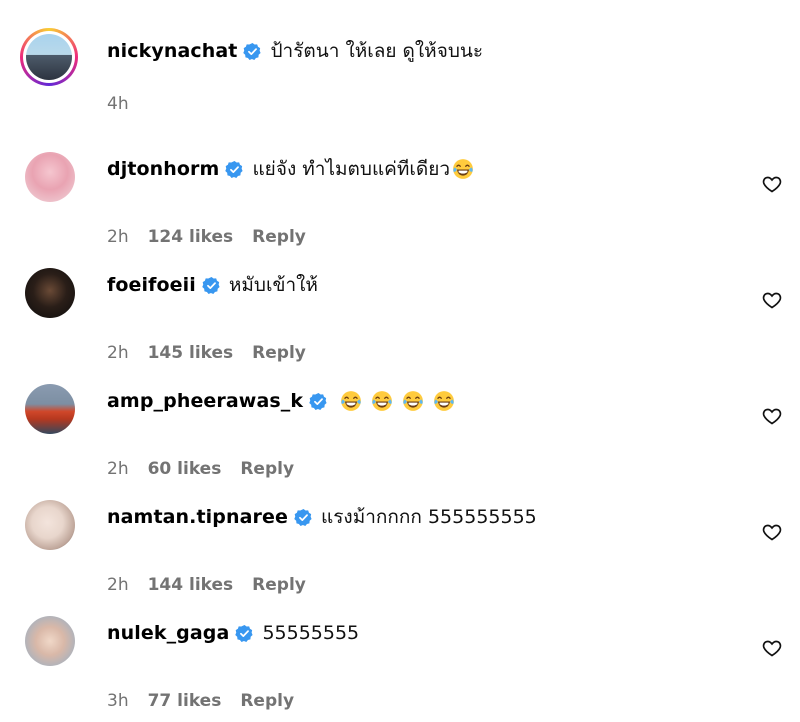 The image size is (800, 722). I want to click on like-count: 144 likes, so click(191, 585).